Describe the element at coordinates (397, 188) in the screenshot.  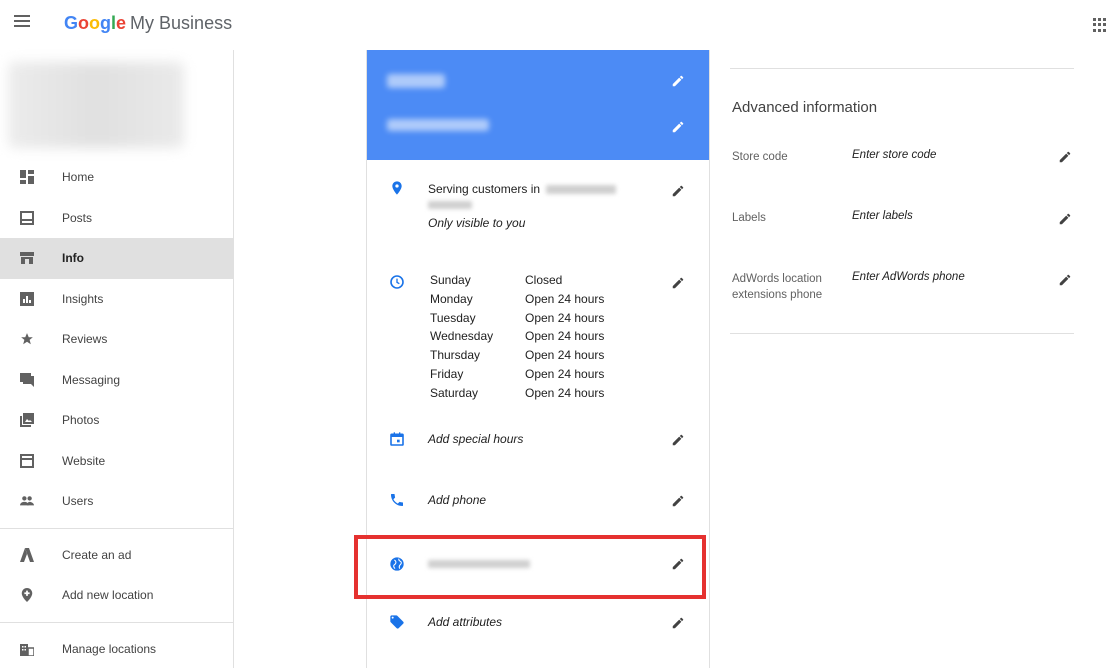
I see `location-pin-icon` at that location.